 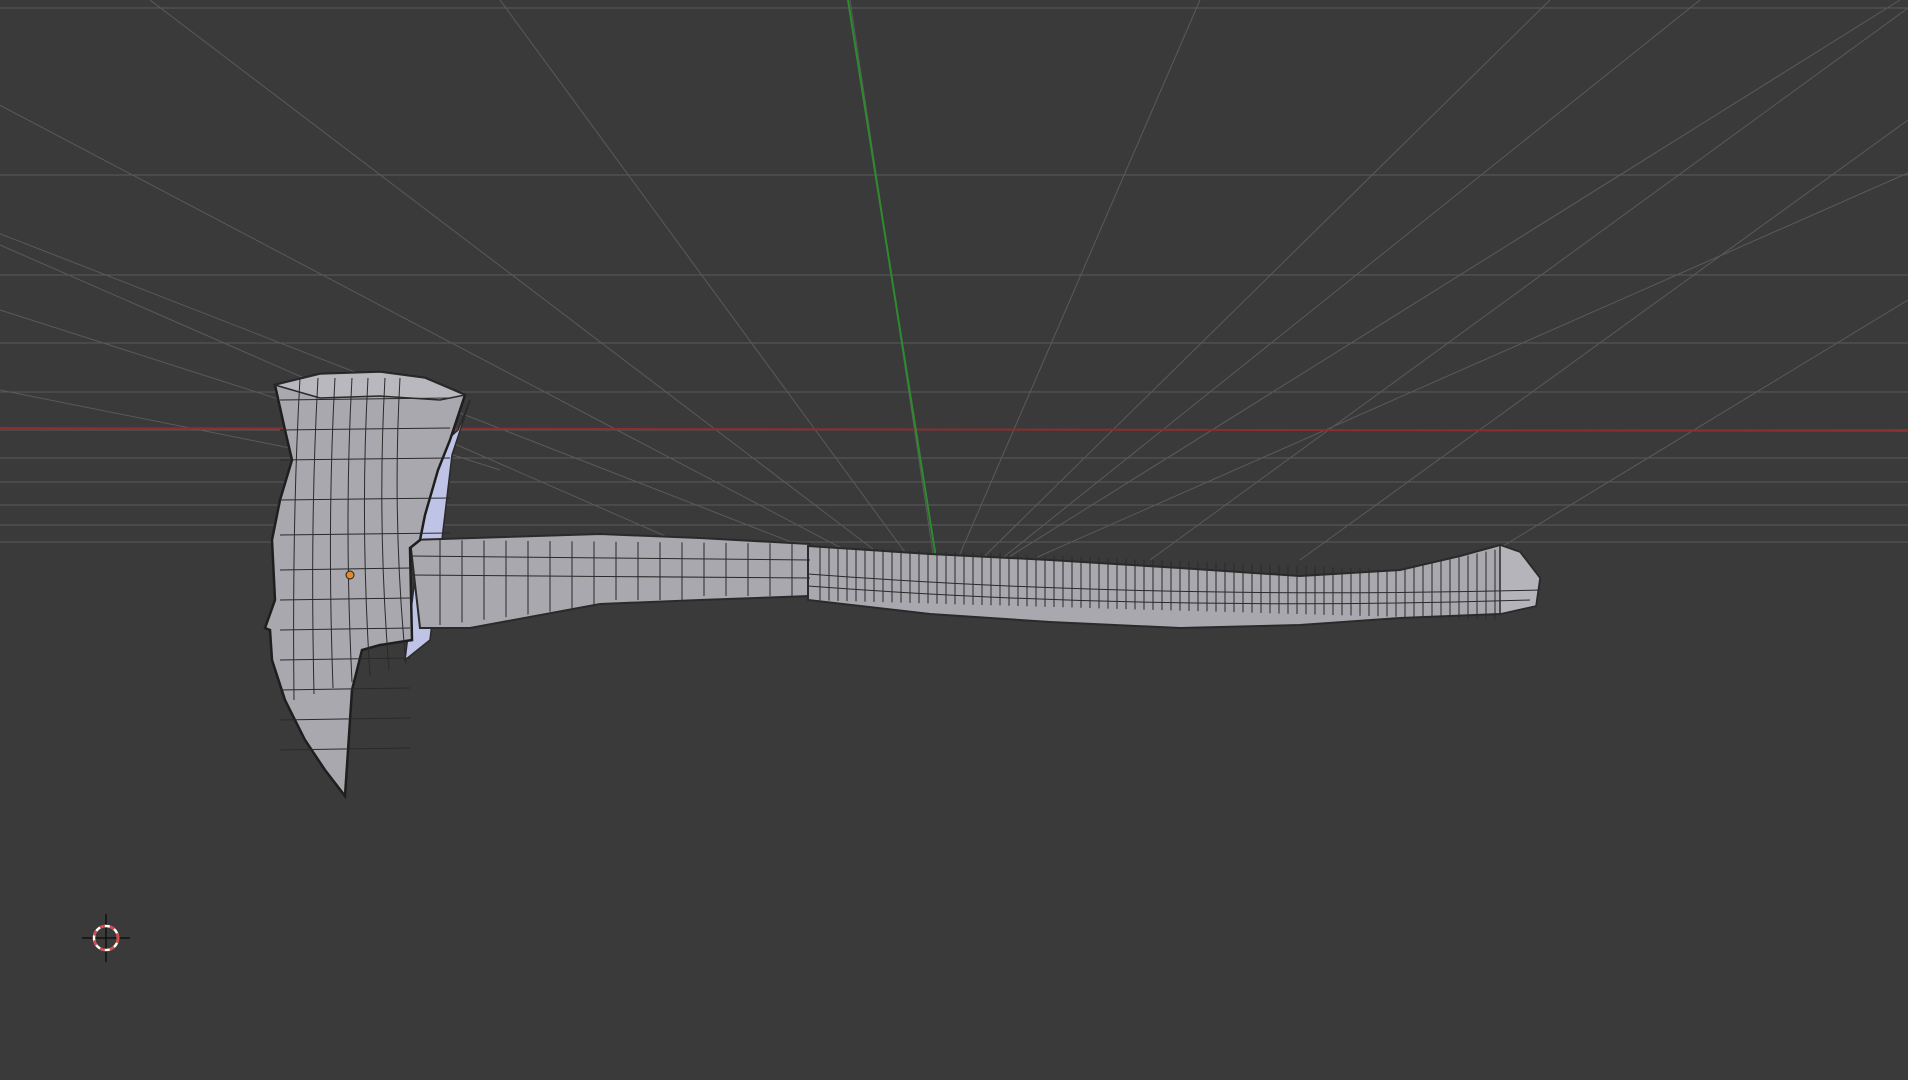 I want to click on y-axis-line, so click(x=892, y=279).